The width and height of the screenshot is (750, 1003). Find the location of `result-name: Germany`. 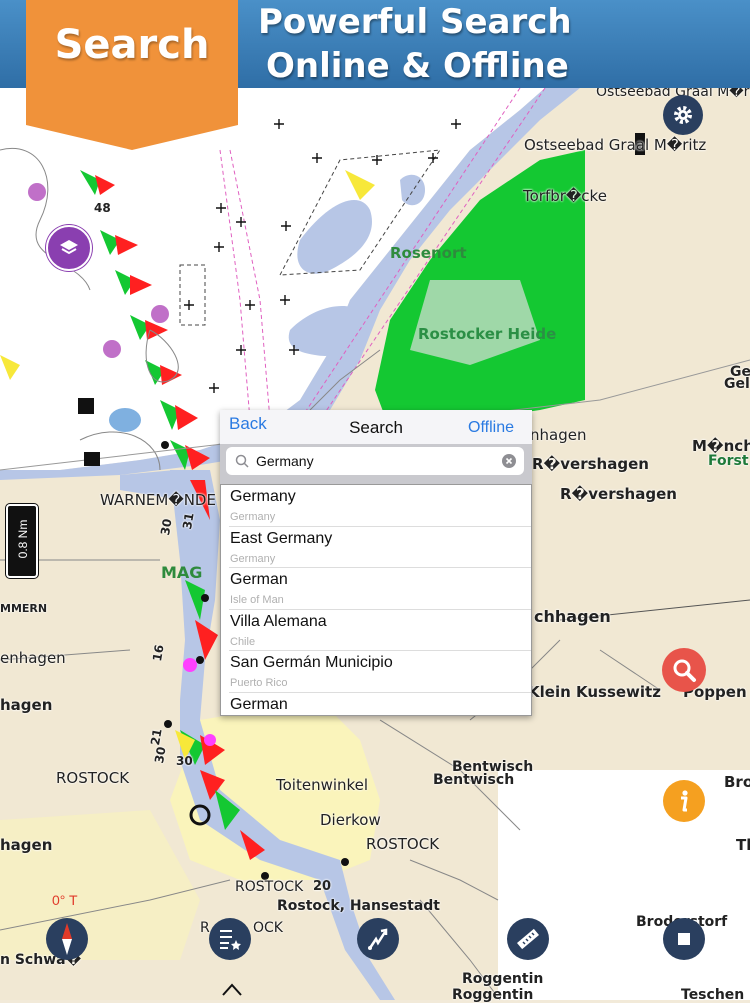

result-name: Germany is located at coordinates (263, 496).